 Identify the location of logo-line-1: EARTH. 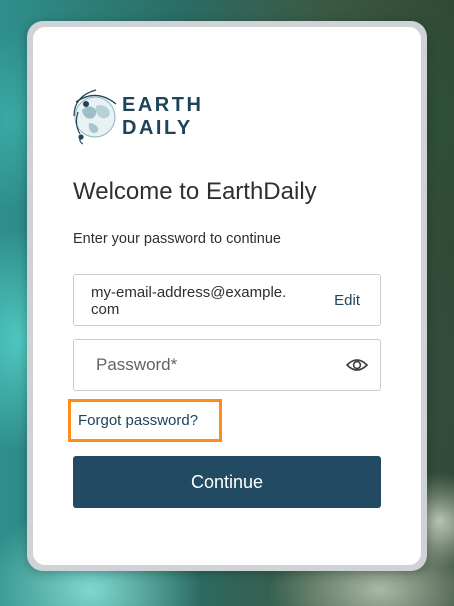
(163, 105).